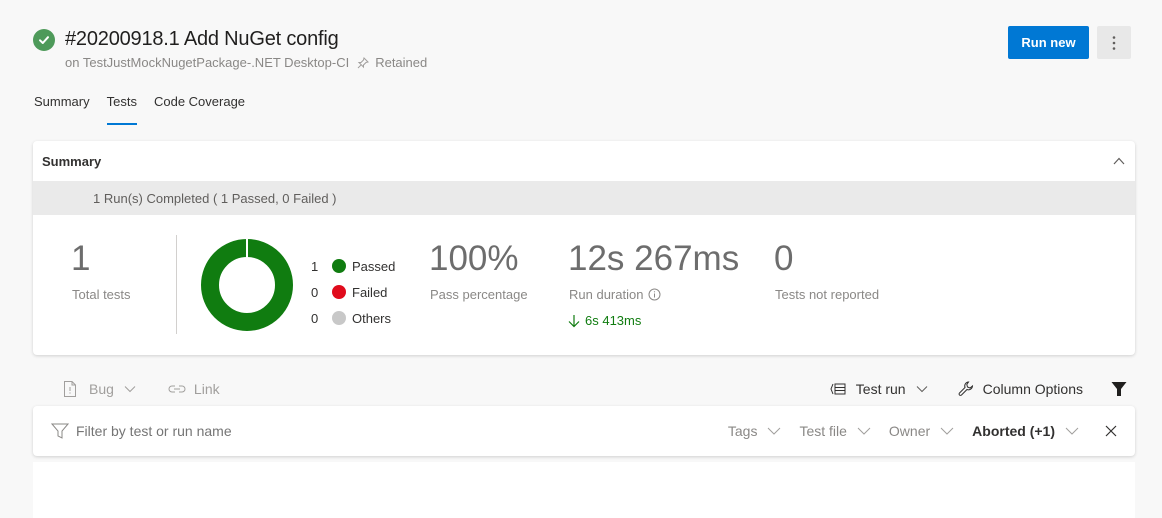 This screenshot has height=518, width=1162. Describe the element at coordinates (374, 266) in the screenshot. I see `passed-label: Passed` at that location.